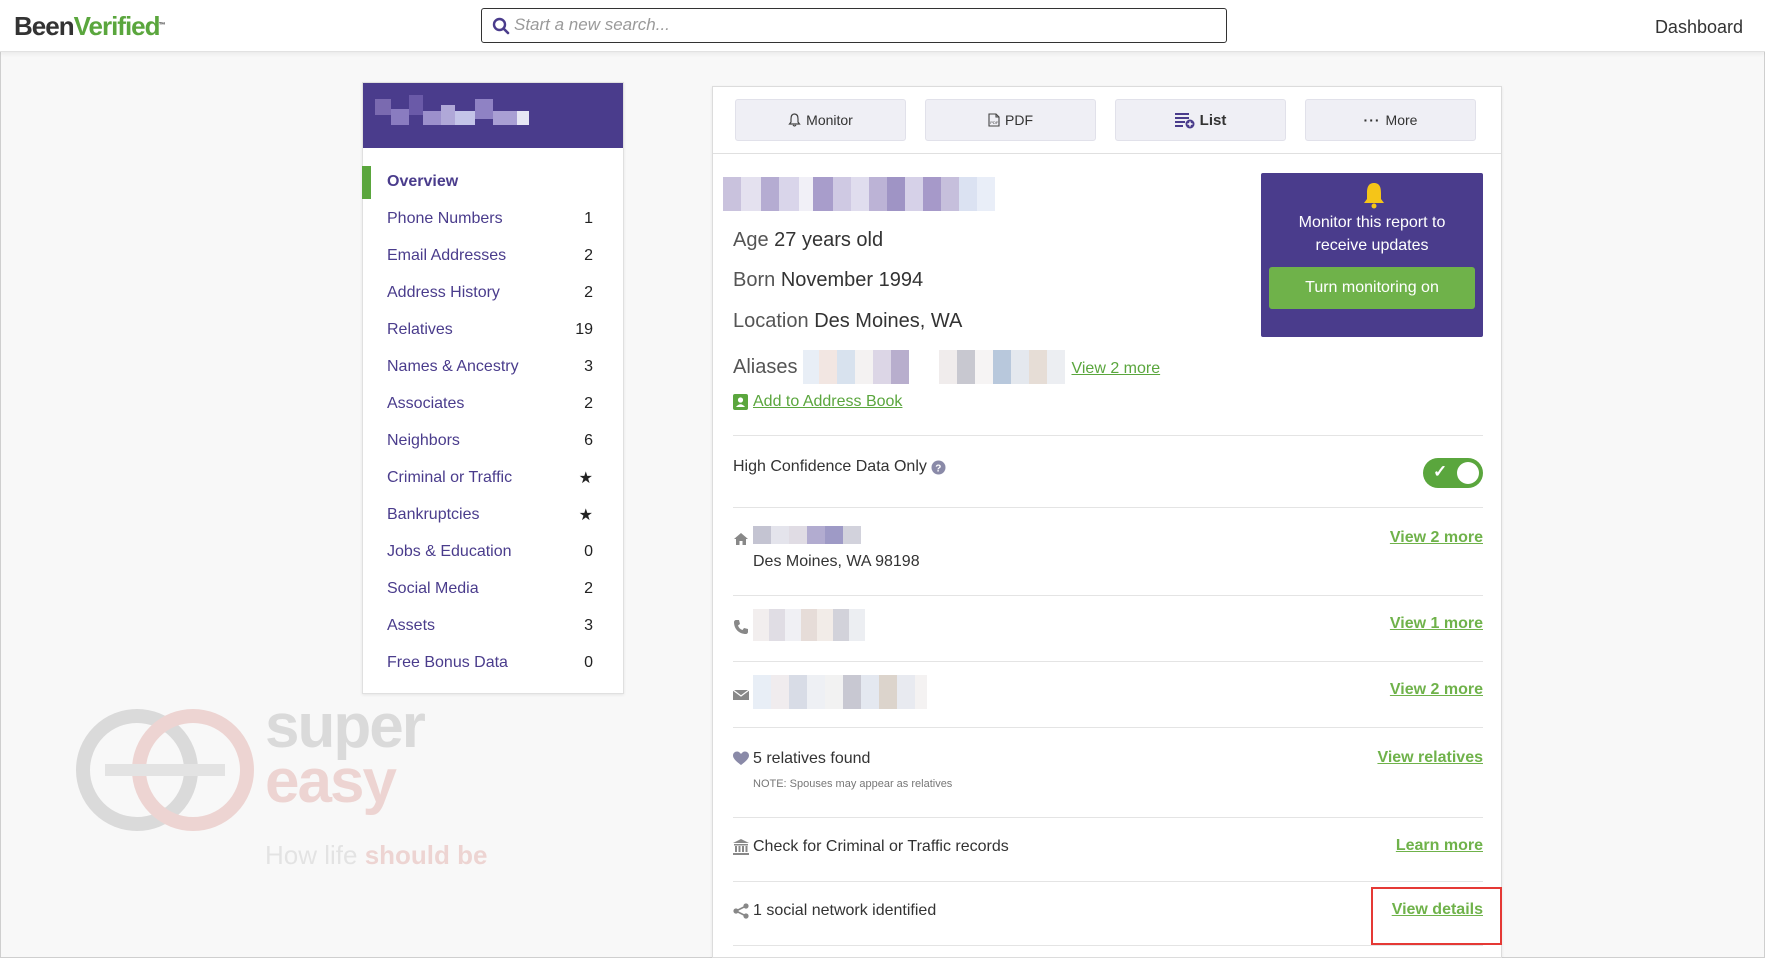  Describe the element at coordinates (162, 25) in the screenshot. I see `logo-trademark: ™` at that location.